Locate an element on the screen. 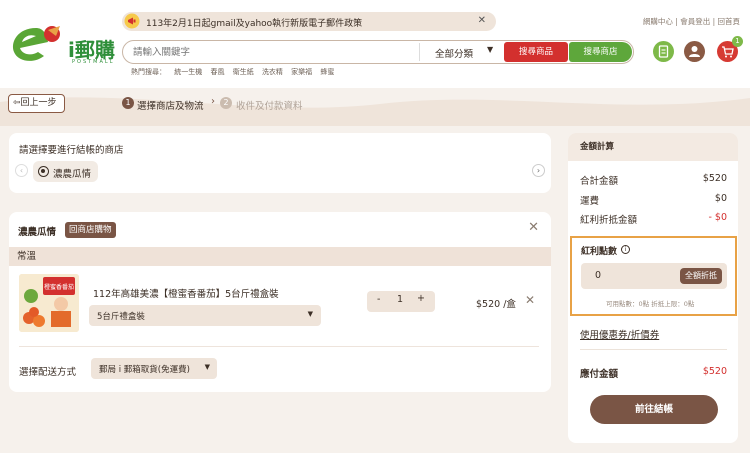 The width and height of the screenshot is (750, 453). hot-term: 春風 is located at coordinates (217, 72).